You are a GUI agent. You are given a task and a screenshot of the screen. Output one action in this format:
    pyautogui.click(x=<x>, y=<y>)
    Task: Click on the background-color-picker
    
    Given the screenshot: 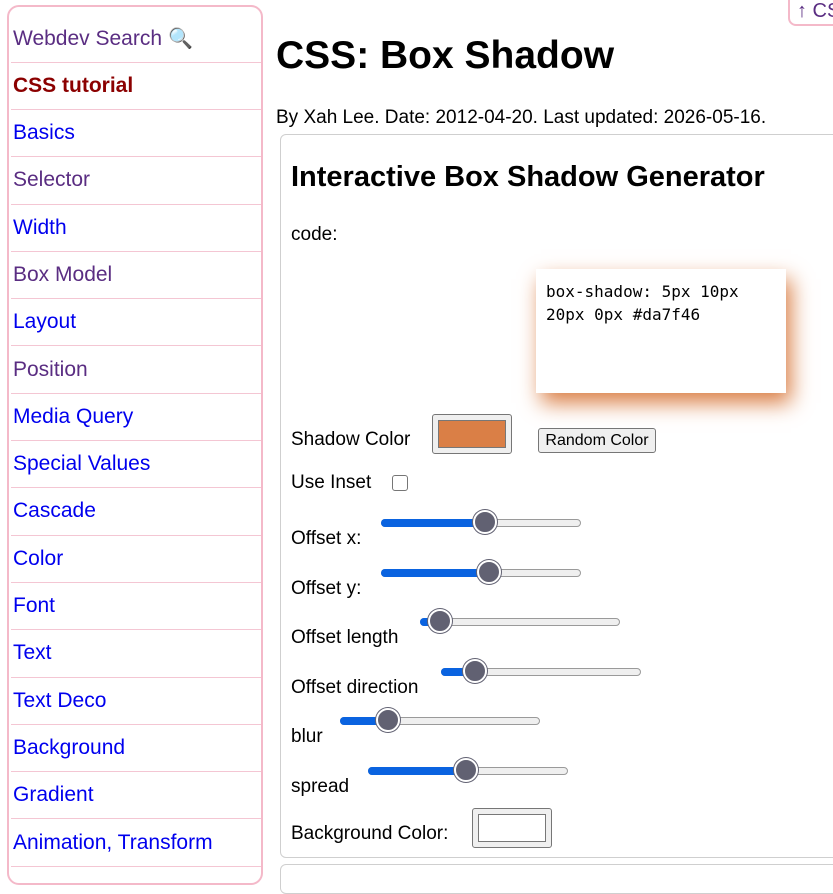 What is the action you would take?
    pyautogui.click(x=512, y=828)
    